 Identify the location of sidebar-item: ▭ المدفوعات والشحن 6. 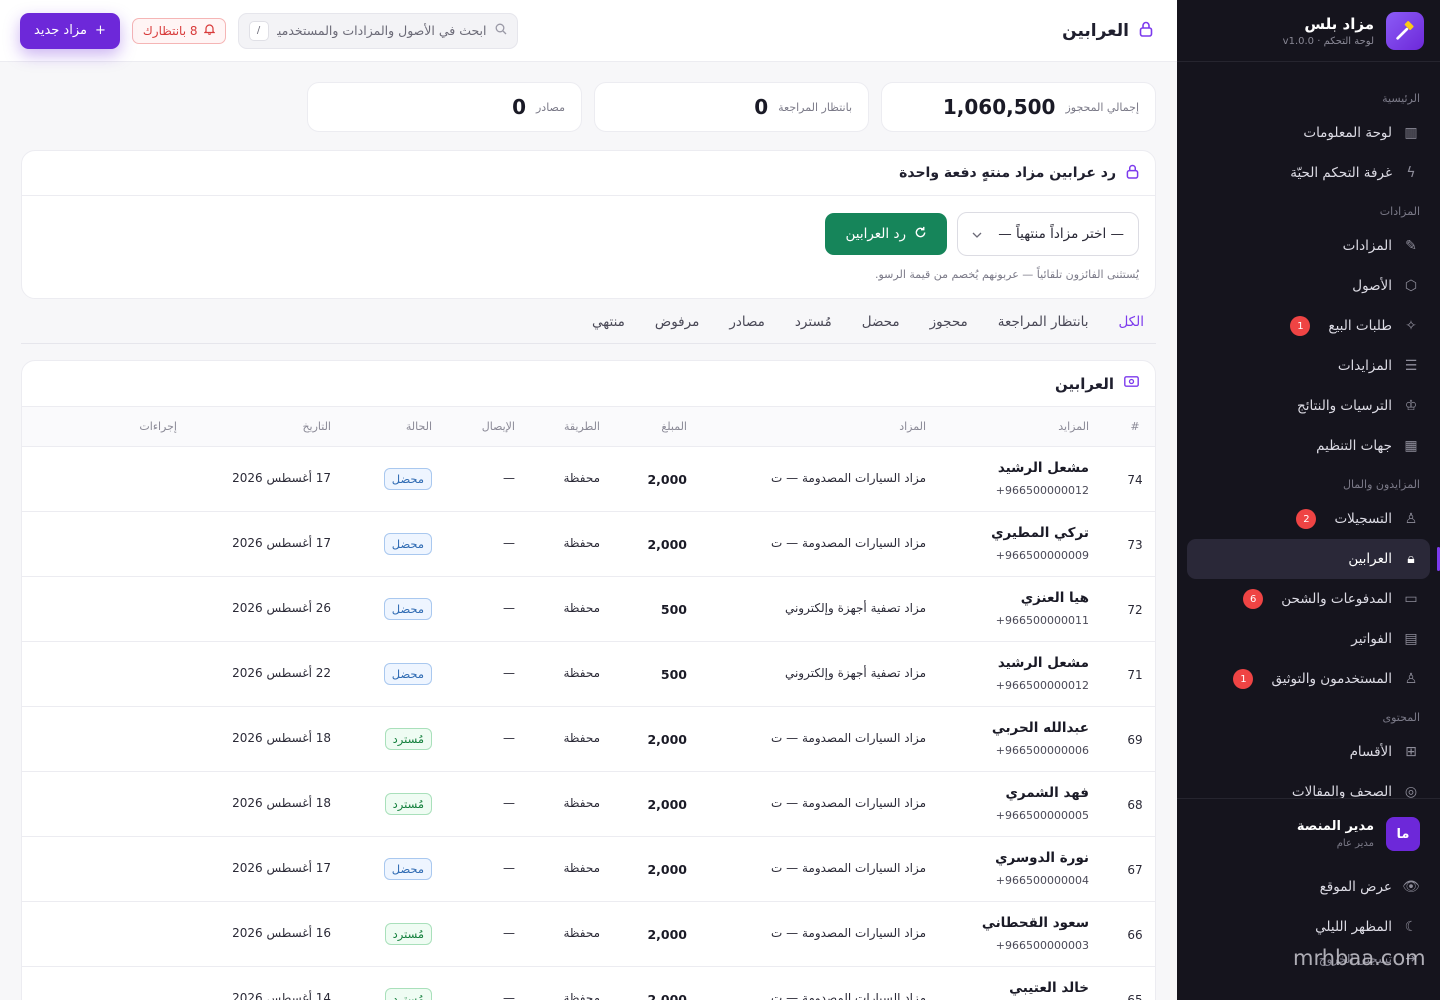
(1308, 599).